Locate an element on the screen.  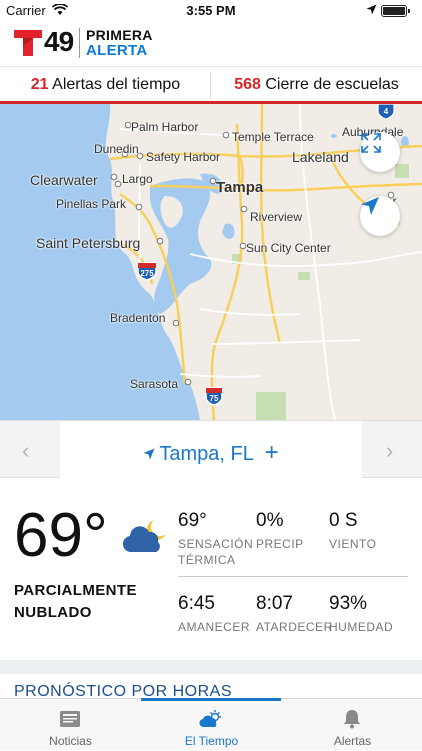
logo-alerta-text: ALERTA is located at coordinates (117, 50).